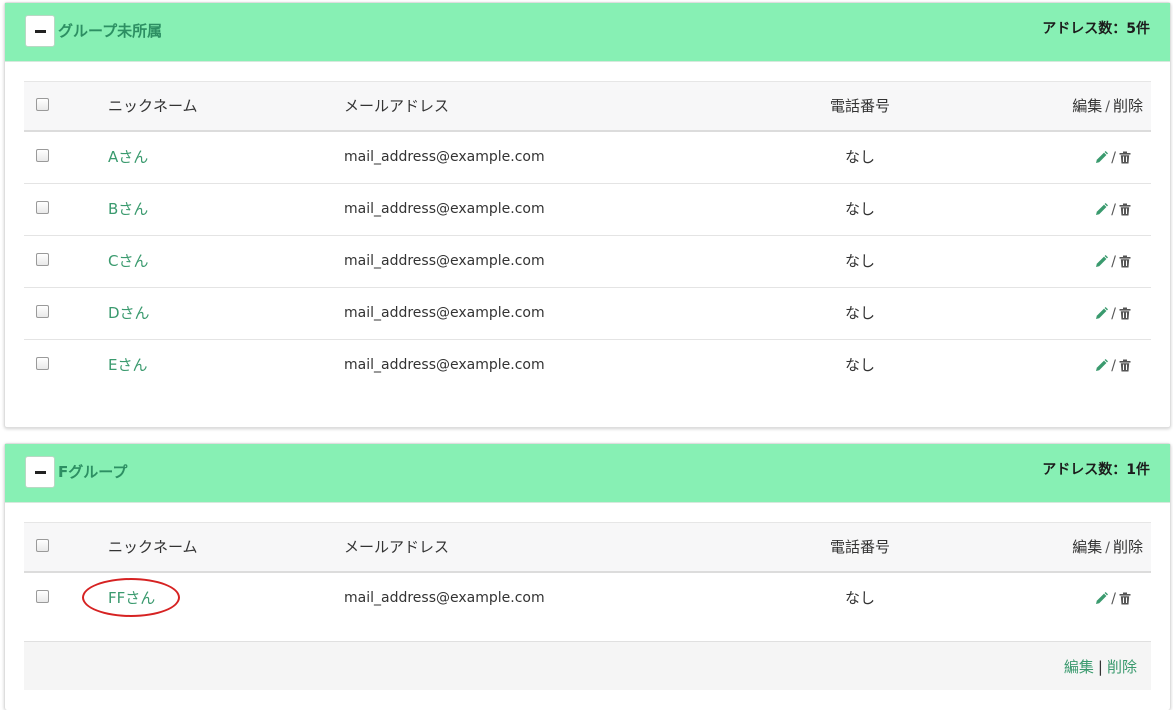 This screenshot has width=1173, height=710. Describe the element at coordinates (1079, 667) in the screenshot. I see `group-edit-link: 編集` at that location.